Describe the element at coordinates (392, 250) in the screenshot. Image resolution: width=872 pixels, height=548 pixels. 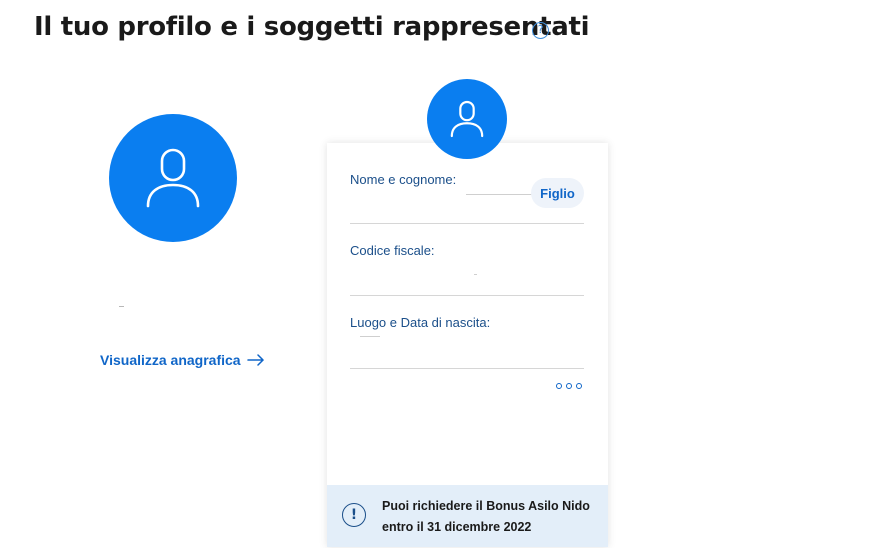
I see `field-tax-code-label: Codice fiscale:` at that location.